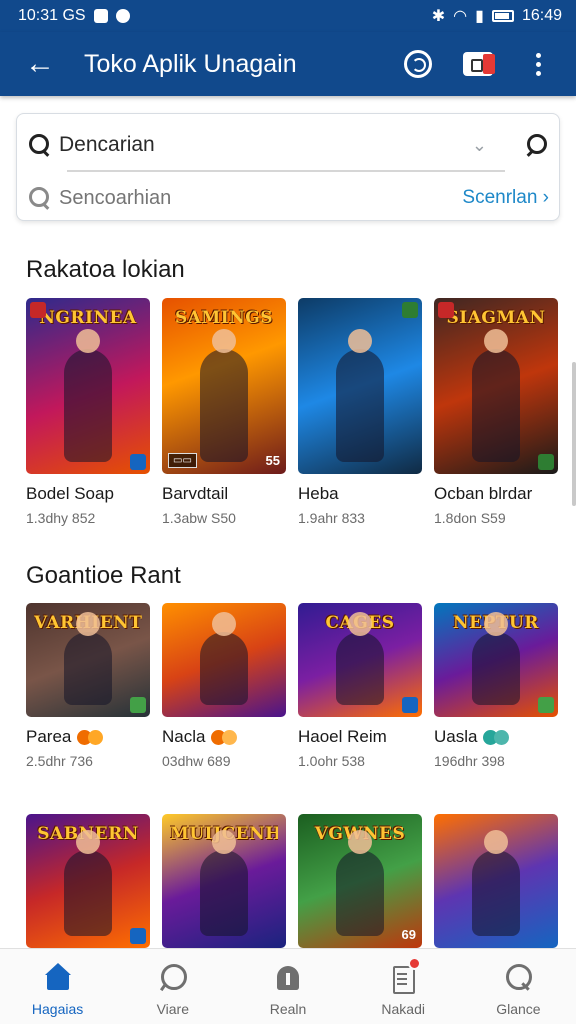 The image size is (576, 1024). I want to click on app-name: Uasla, so click(496, 737).